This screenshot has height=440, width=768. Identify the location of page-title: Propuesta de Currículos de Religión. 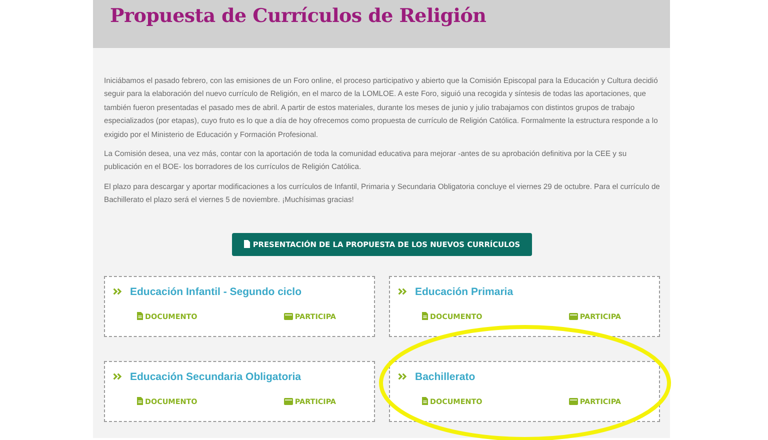
(299, 16).